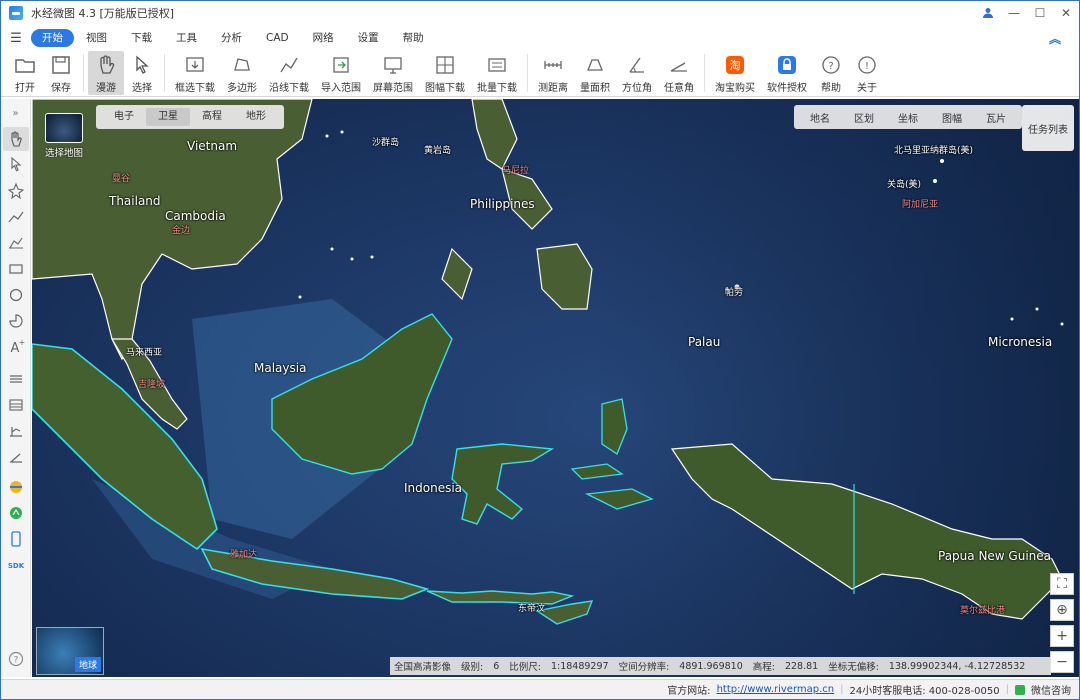 Image resolution: width=1080 pixels, height=700 pixels. What do you see at coordinates (1048, 128) in the screenshot?
I see `task-list-button: 任务列表` at bounding box center [1048, 128].